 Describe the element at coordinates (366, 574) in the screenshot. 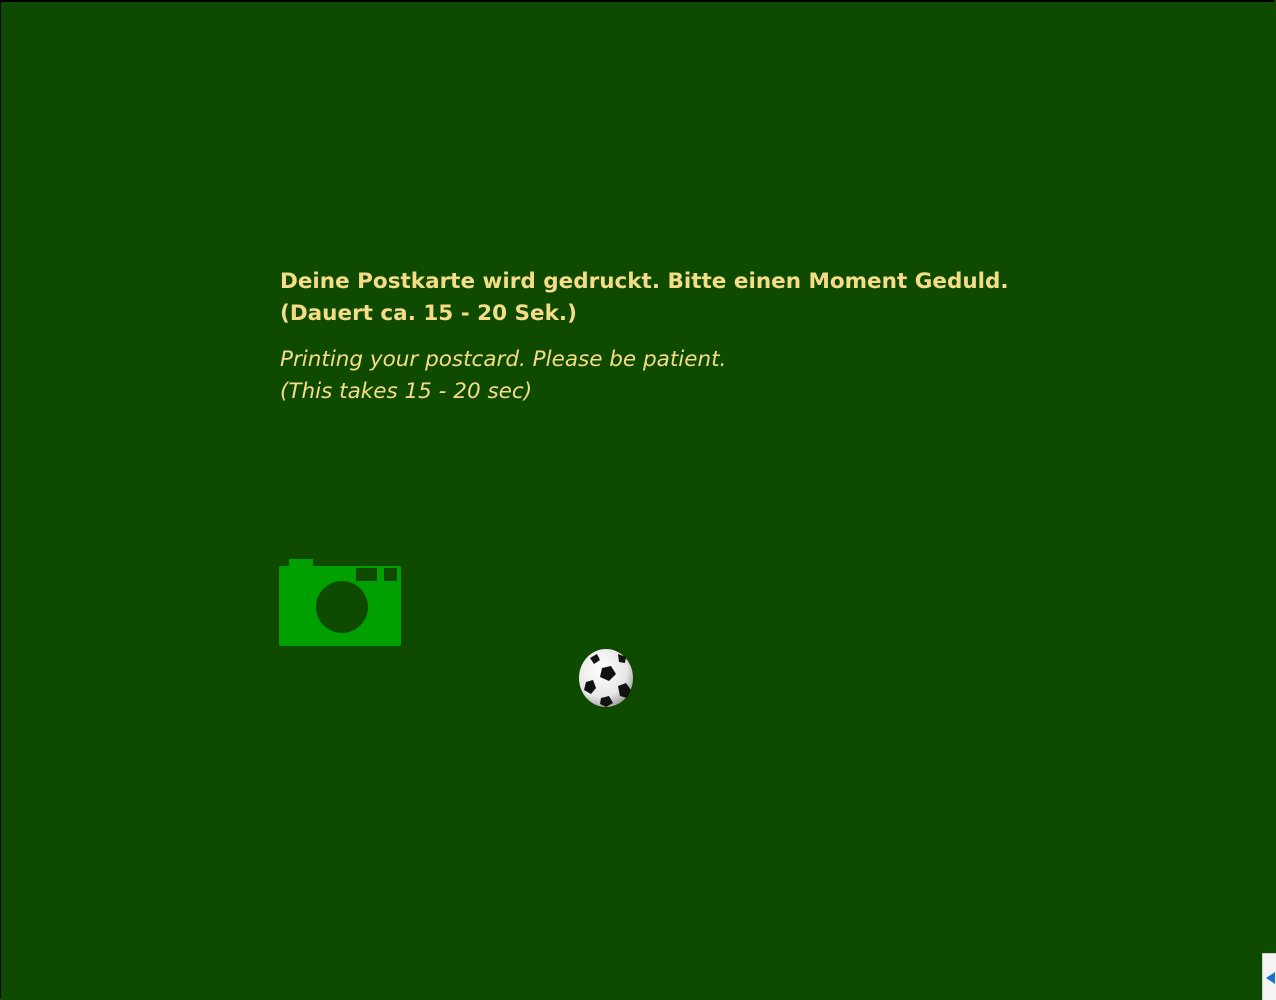

I see `camera-viewfinder` at that location.